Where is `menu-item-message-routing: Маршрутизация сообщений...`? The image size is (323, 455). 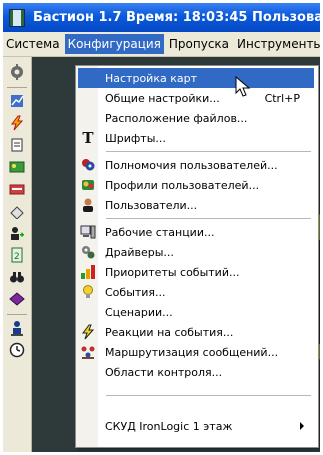 menu-item-message-routing: Маршрутизация сообщений... is located at coordinates (196, 352).